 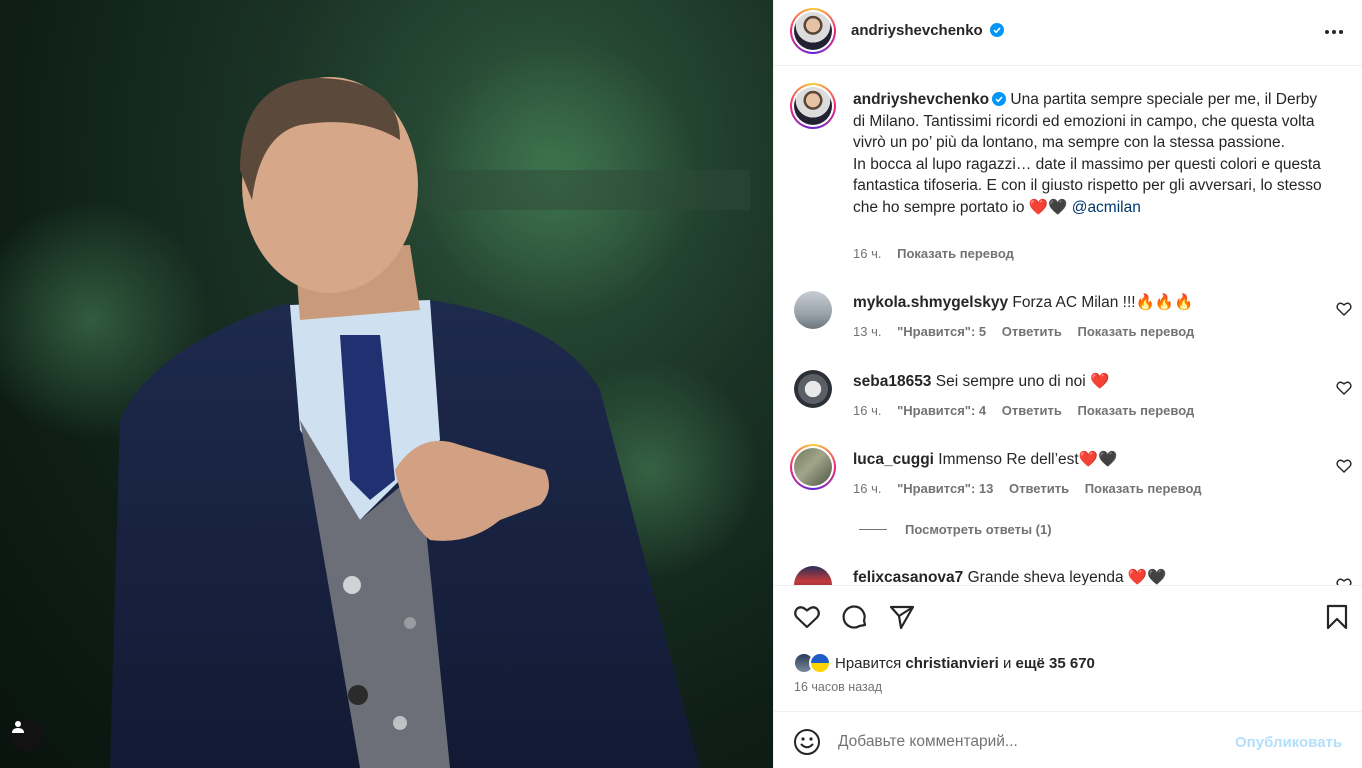 I want to click on comment-username: mykola.shmygelskyy, so click(x=930, y=302).